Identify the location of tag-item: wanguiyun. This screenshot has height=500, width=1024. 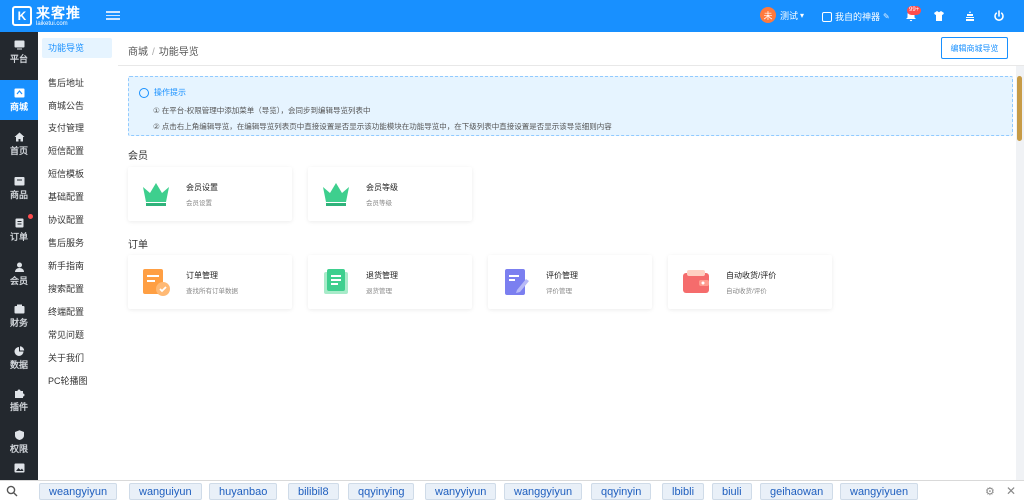
(165, 491).